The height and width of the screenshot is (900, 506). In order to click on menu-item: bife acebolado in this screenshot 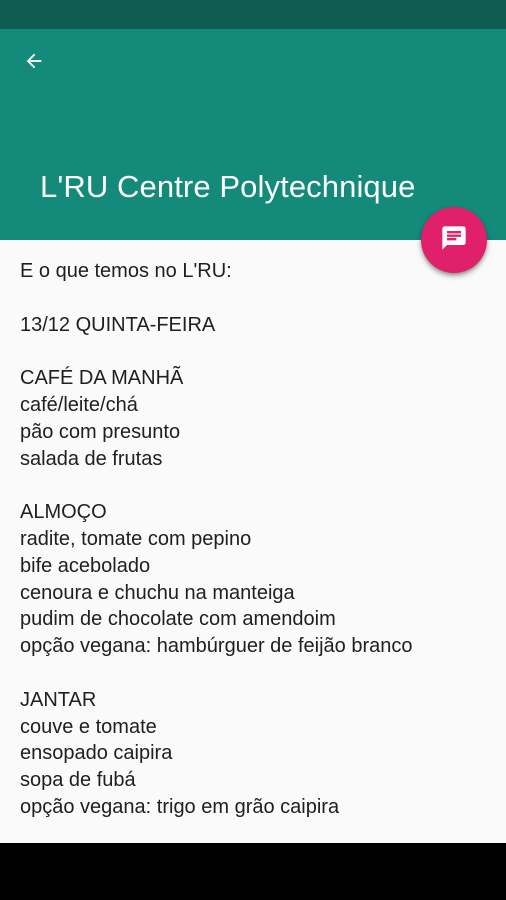, I will do `click(85, 565)`.